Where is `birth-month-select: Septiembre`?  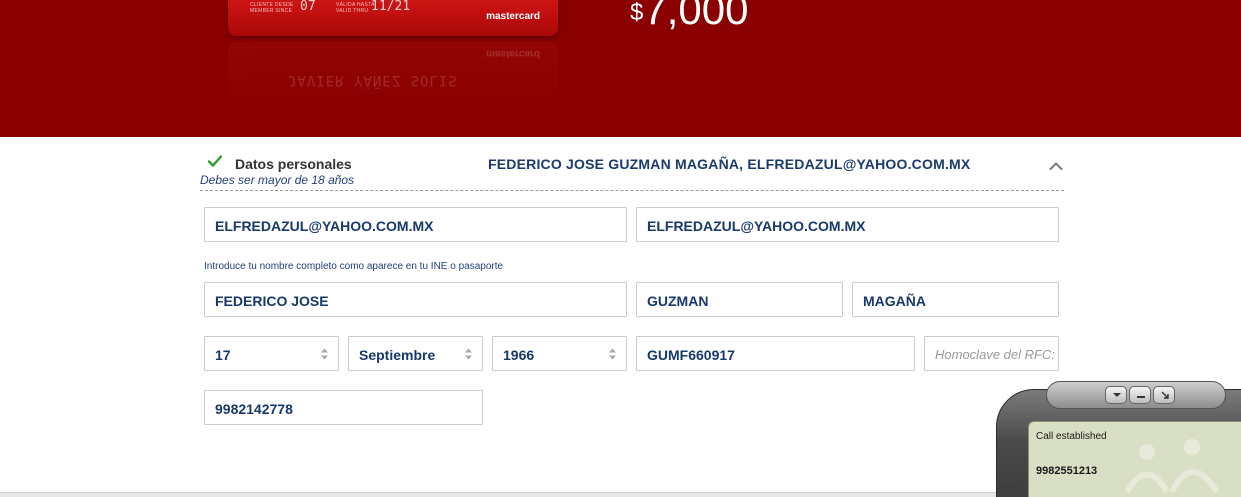
birth-month-select: Septiembre is located at coordinates (415, 353).